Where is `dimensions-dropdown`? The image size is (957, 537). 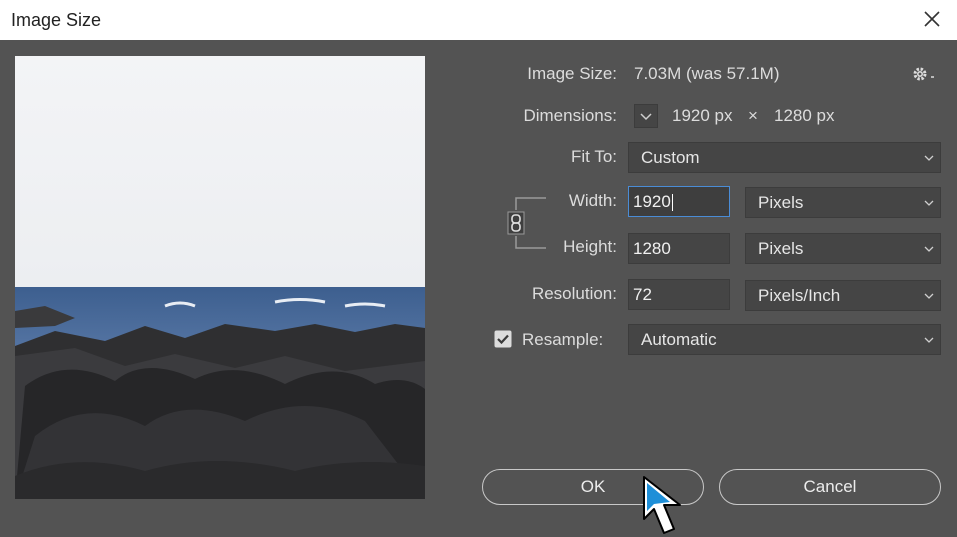 dimensions-dropdown is located at coordinates (646, 116).